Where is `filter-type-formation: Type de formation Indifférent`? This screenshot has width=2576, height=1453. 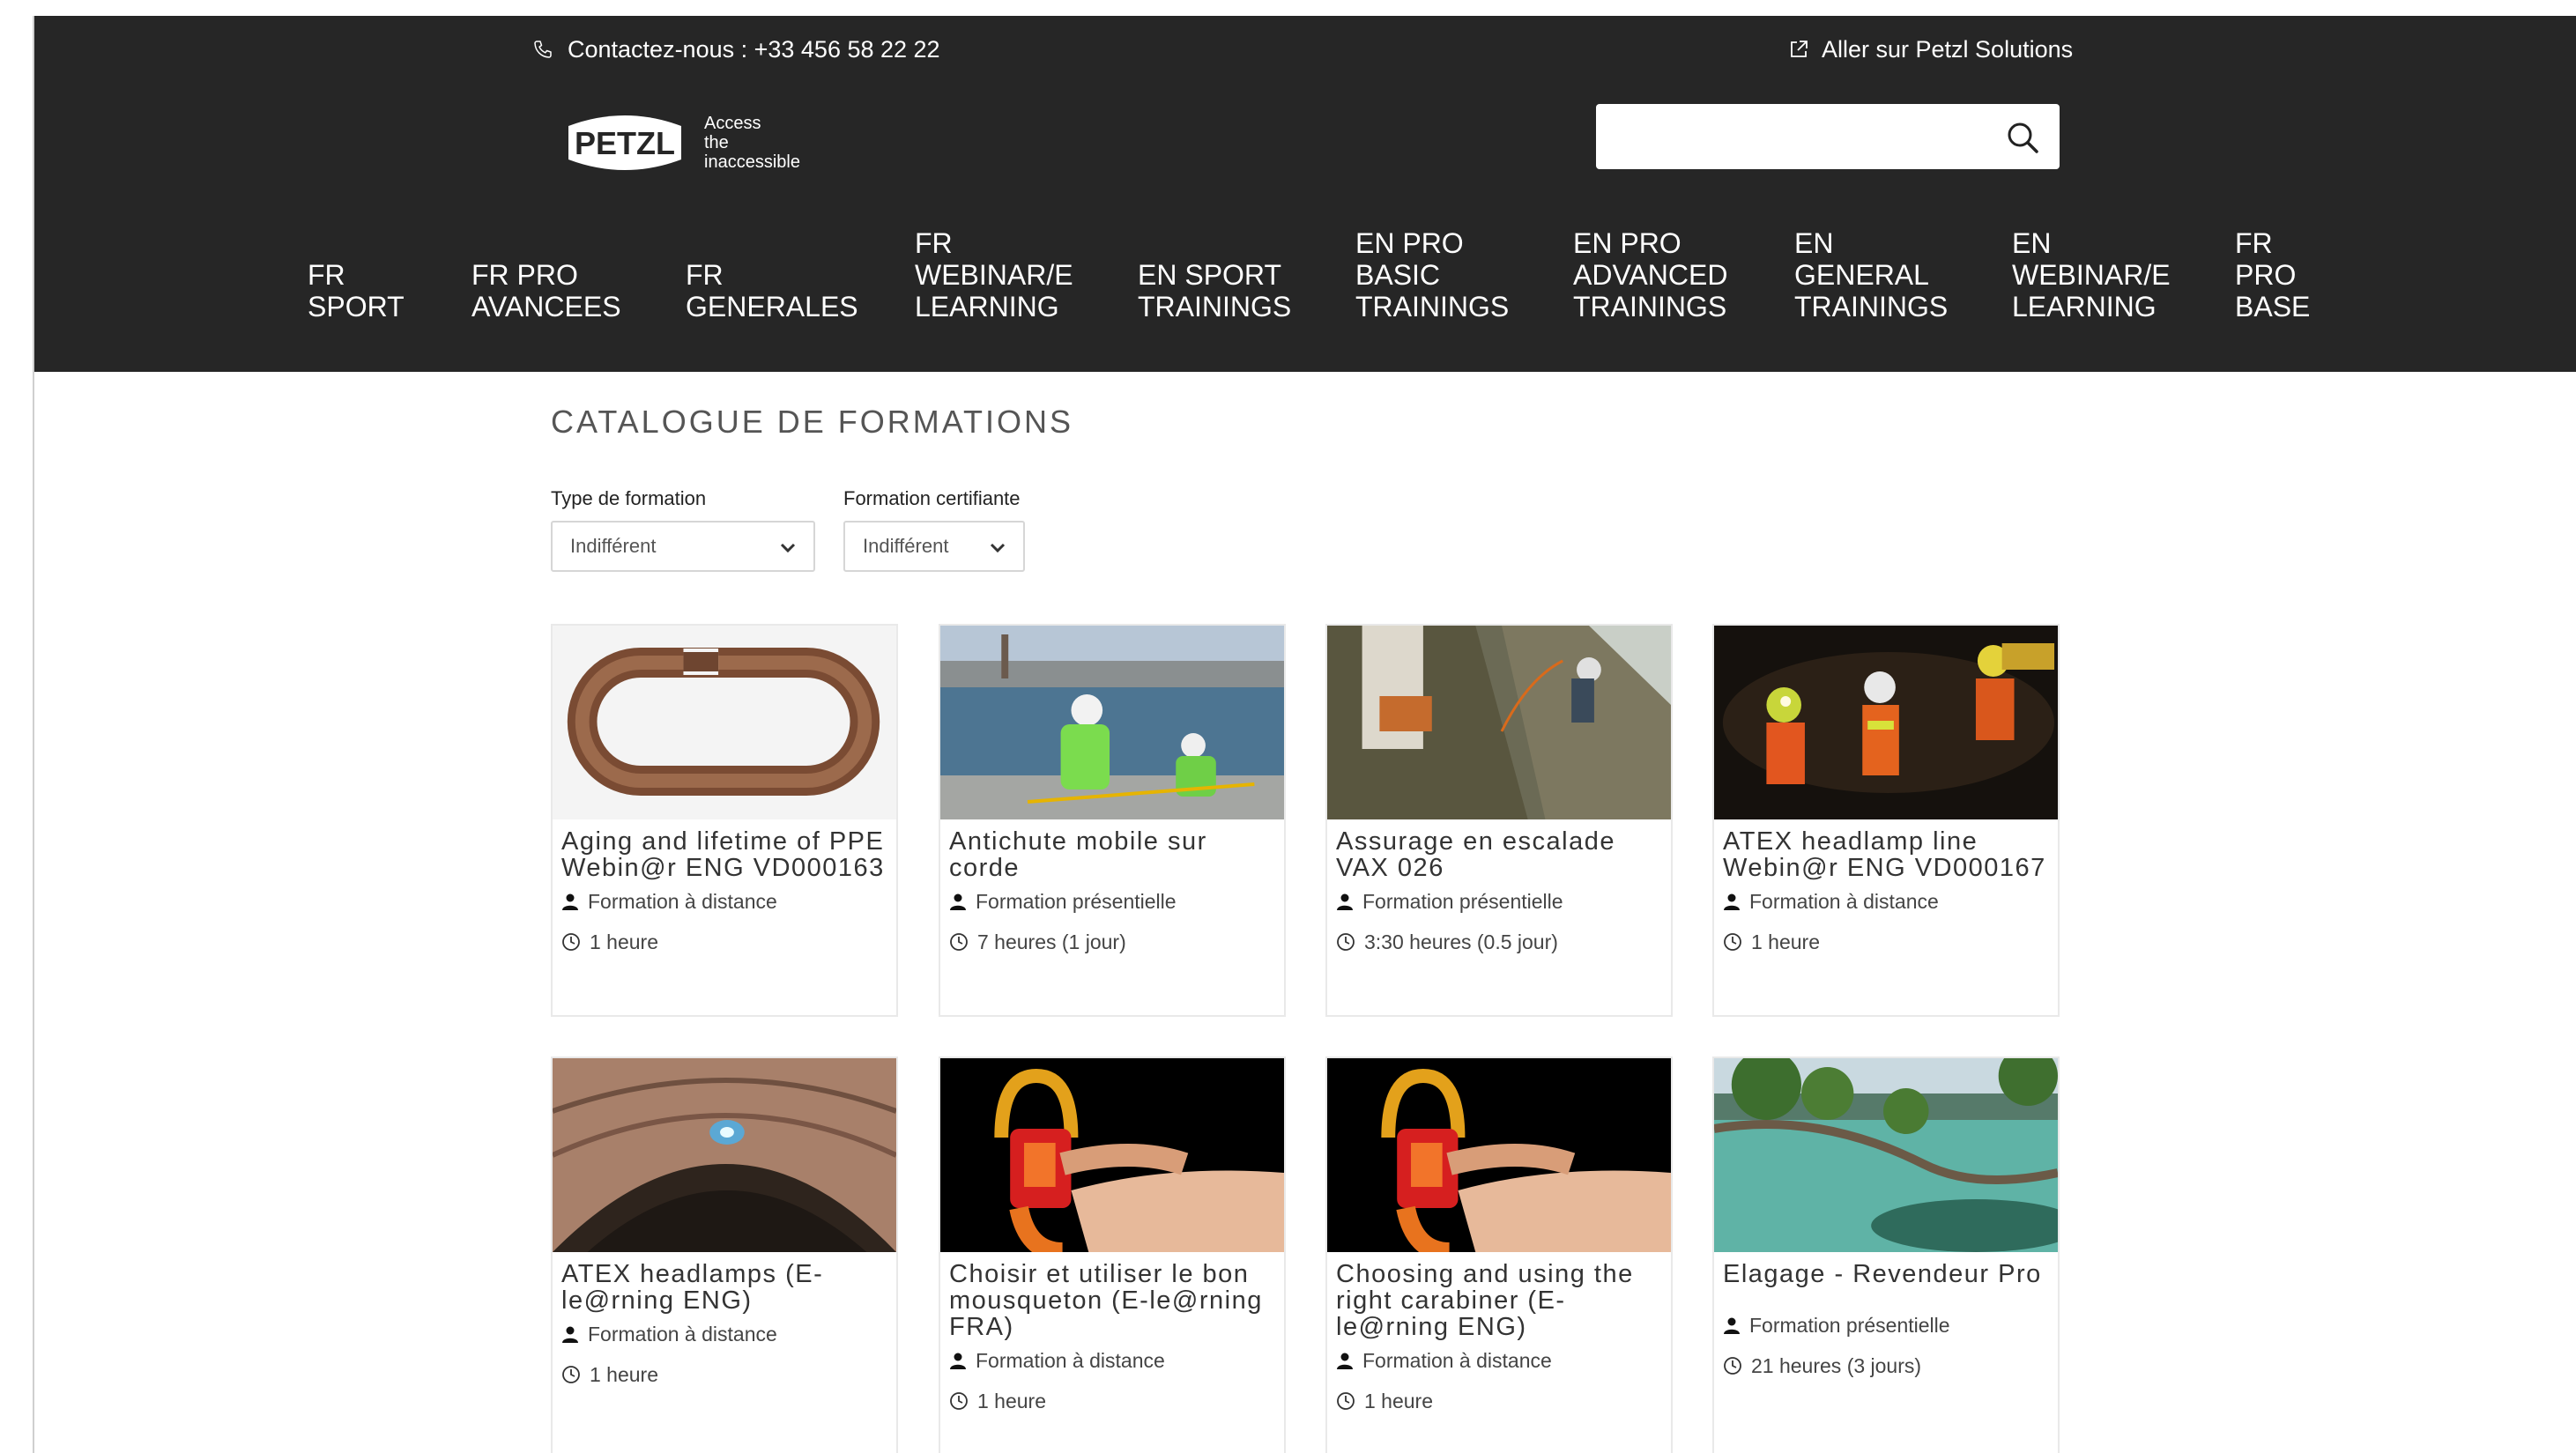 filter-type-formation: Type de formation Indifférent is located at coordinates (683, 529).